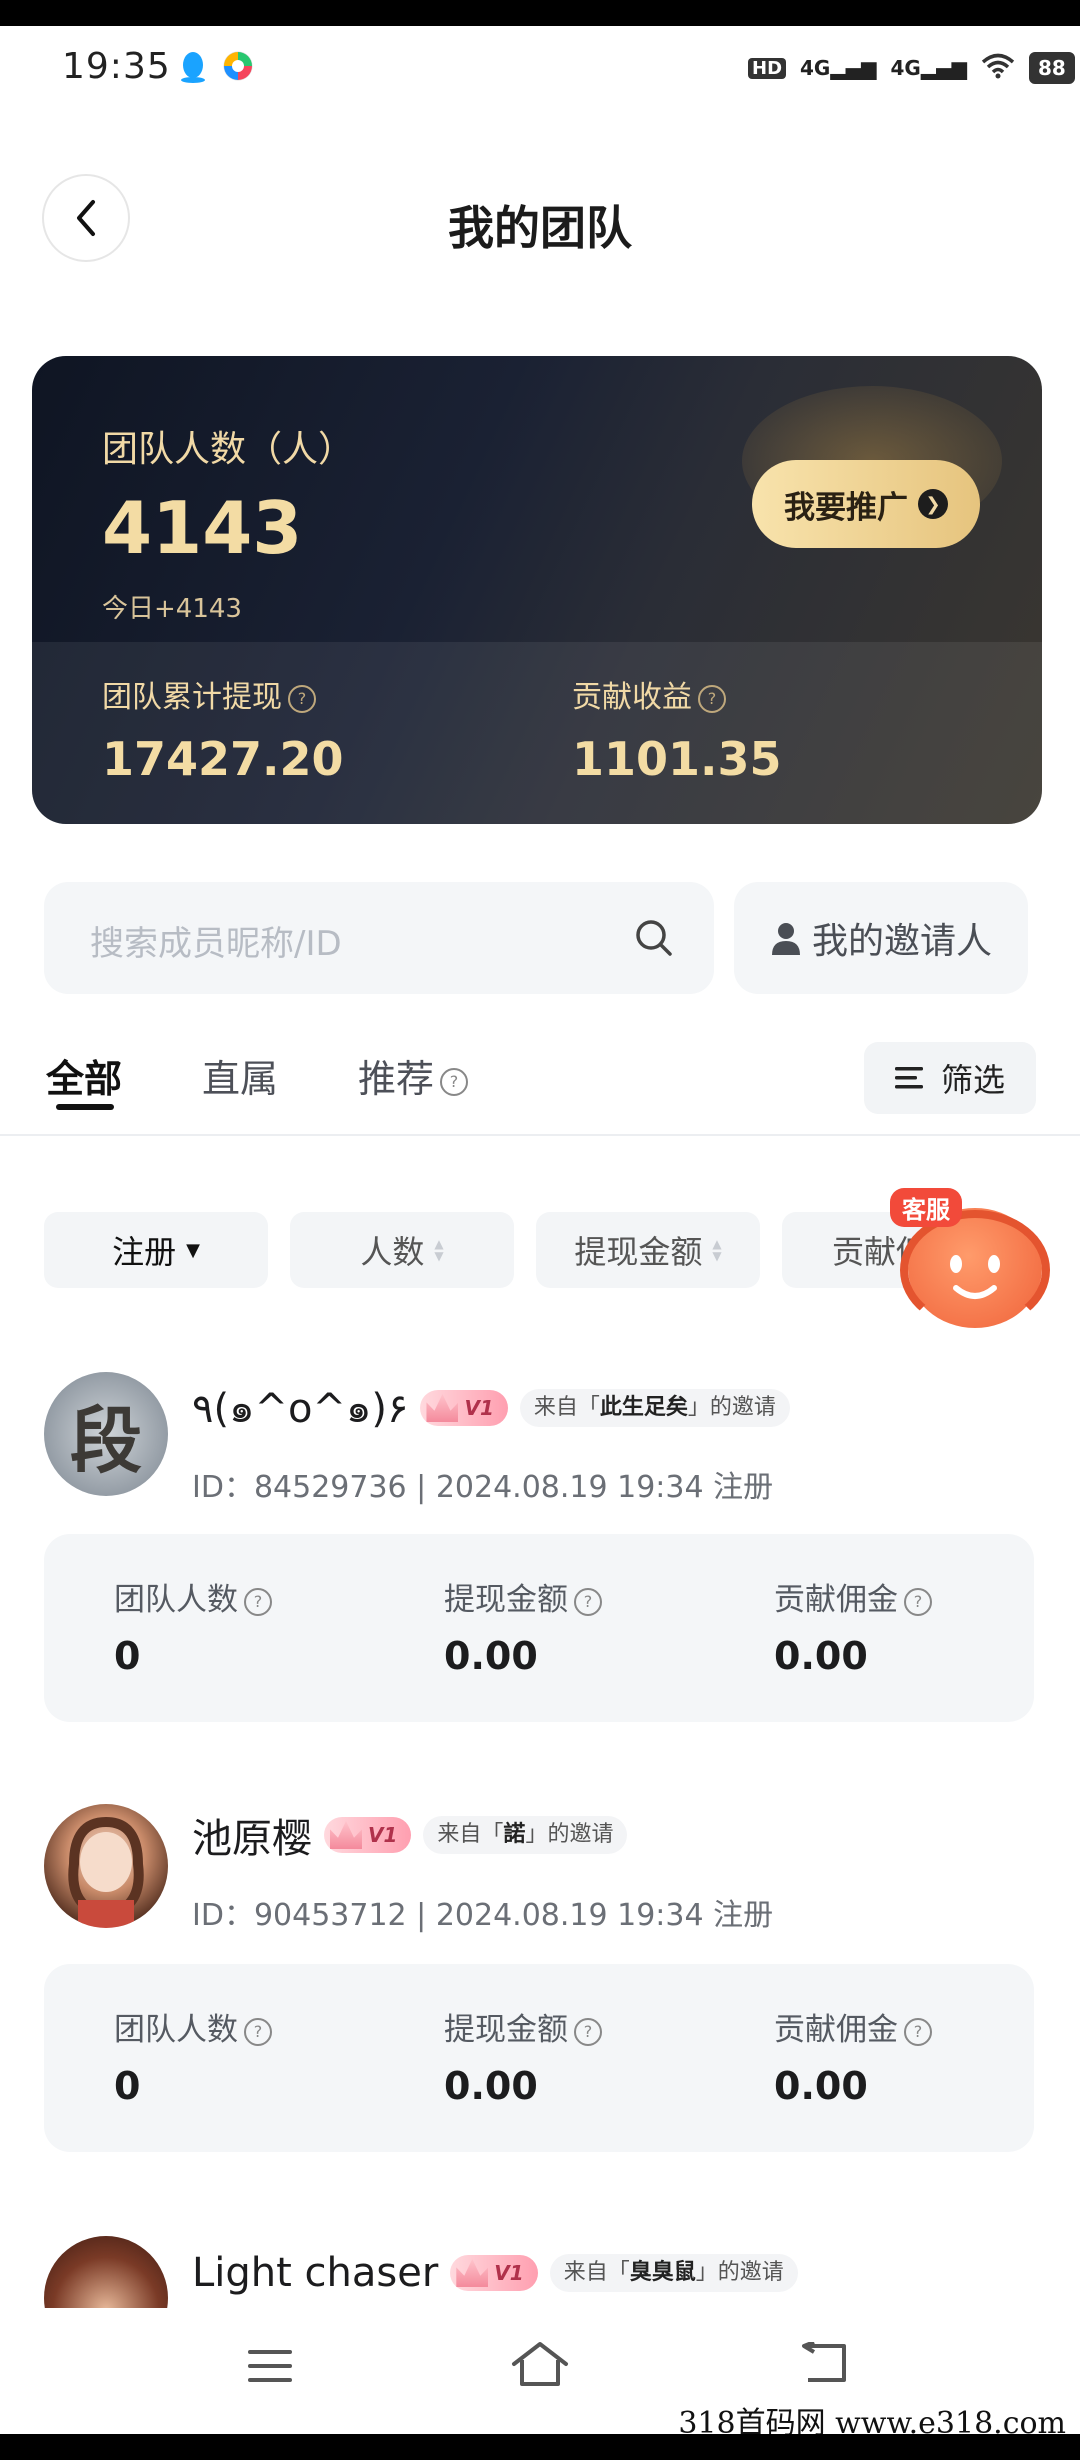  Describe the element at coordinates (252, 1835) in the screenshot. I see `member-name: 池原樱` at that location.